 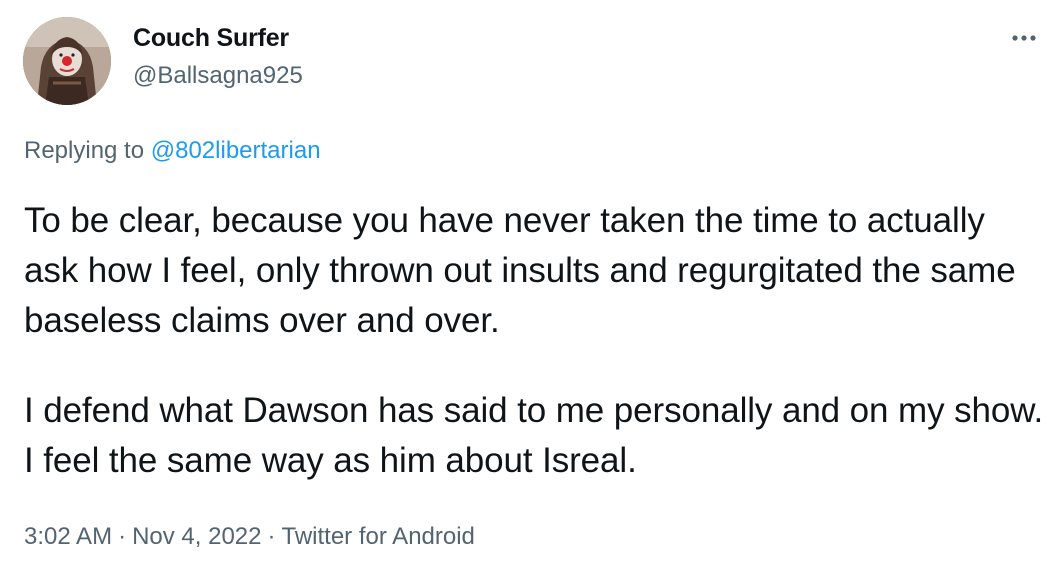 What do you see at coordinates (218, 76) in the screenshot?
I see `author-handle: @Ballsagna925` at bounding box center [218, 76].